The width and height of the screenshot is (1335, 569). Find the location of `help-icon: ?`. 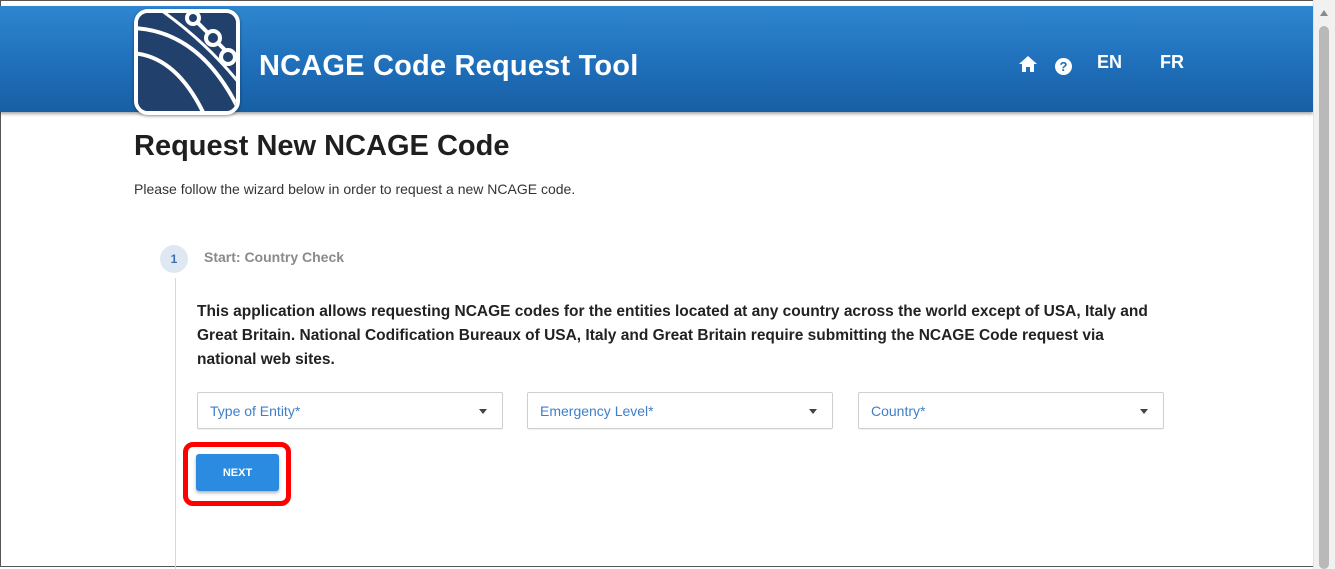

help-icon: ? is located at coordinates (1063, 66).